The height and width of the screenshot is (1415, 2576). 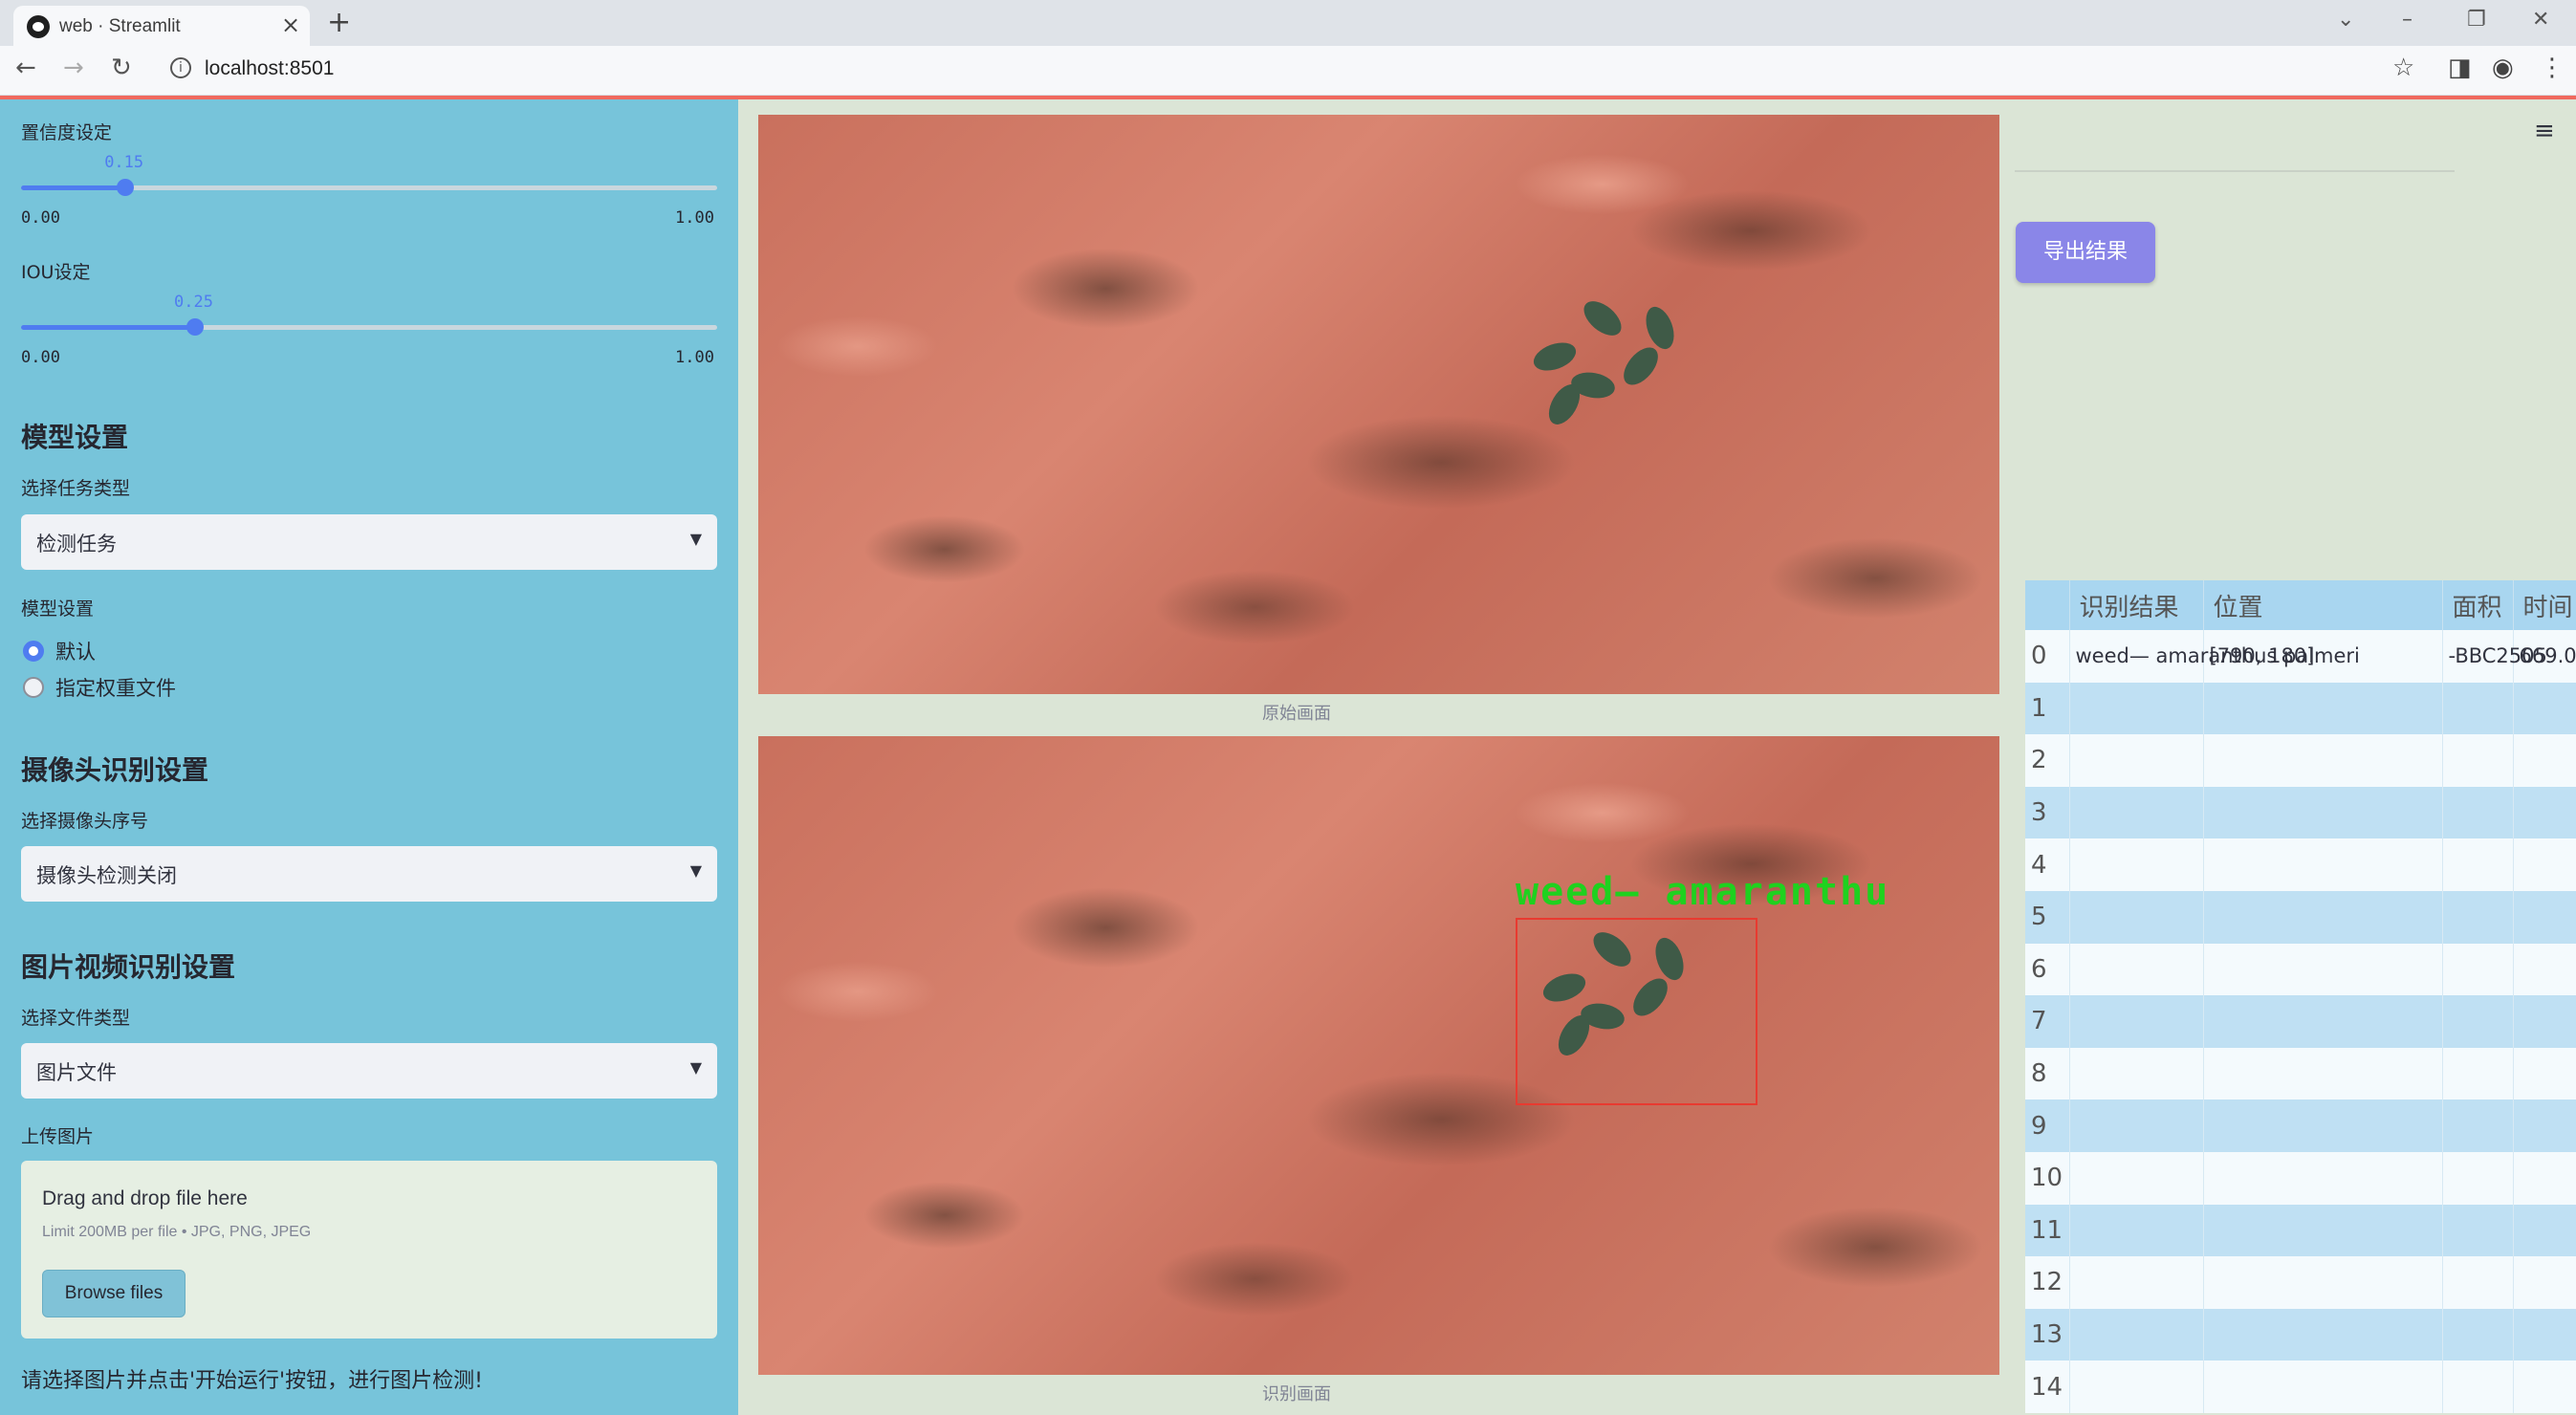 What do you see at coordinates (2214, 656) in the screenshot?
I see `table-cell-result: weed— amaranthus palmeri` at bounding box center [2214, 656].